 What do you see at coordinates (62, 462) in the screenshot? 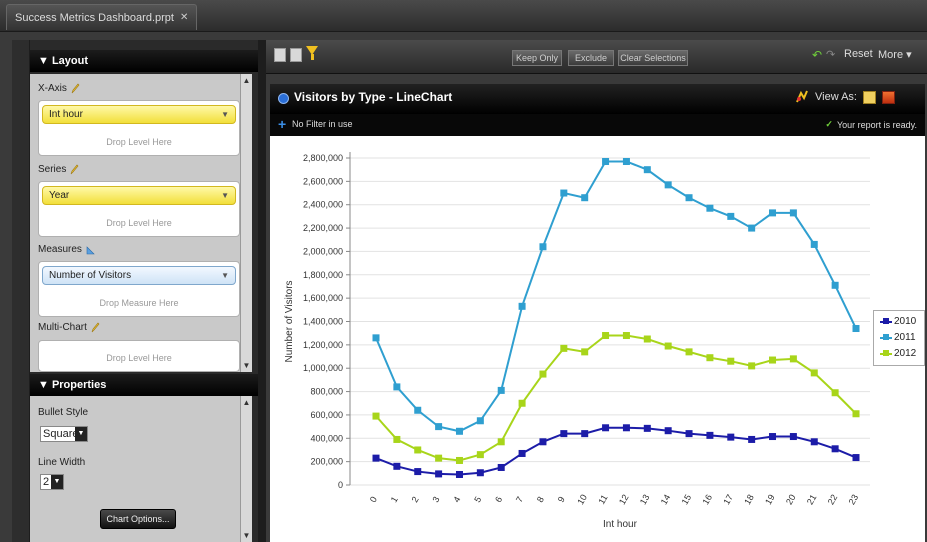
I see `line-width-label: Line Width` at bounding box center [62, 462].